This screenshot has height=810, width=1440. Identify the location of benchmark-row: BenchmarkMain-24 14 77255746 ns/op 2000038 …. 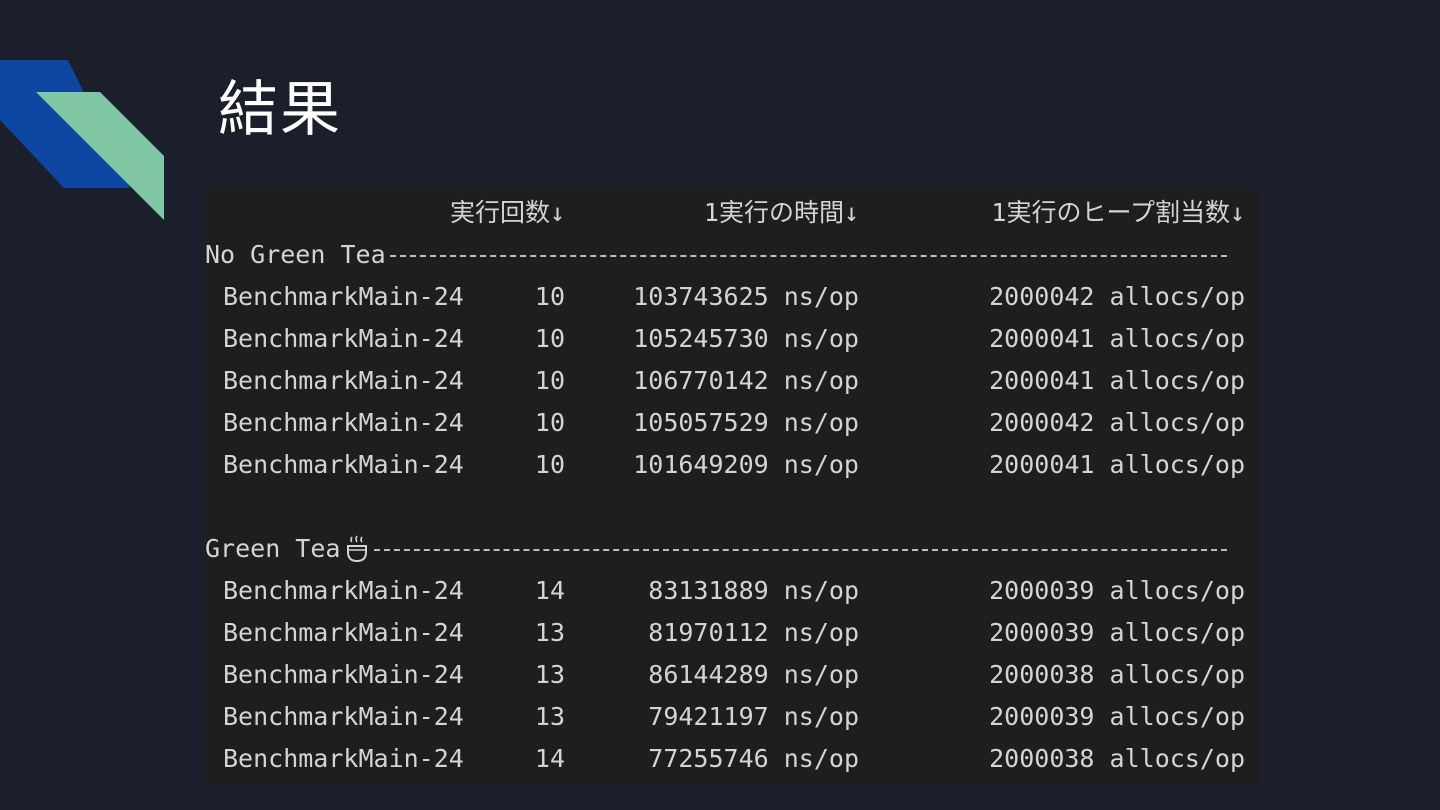
(734, 759).